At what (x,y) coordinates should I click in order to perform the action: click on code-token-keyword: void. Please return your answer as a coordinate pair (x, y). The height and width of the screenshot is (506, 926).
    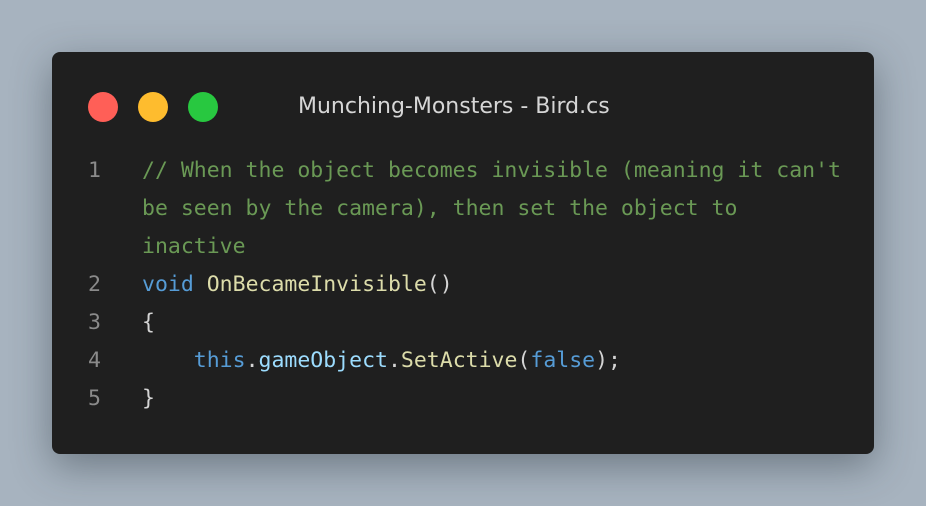
    Looking at the image, I should click on (168, 284).